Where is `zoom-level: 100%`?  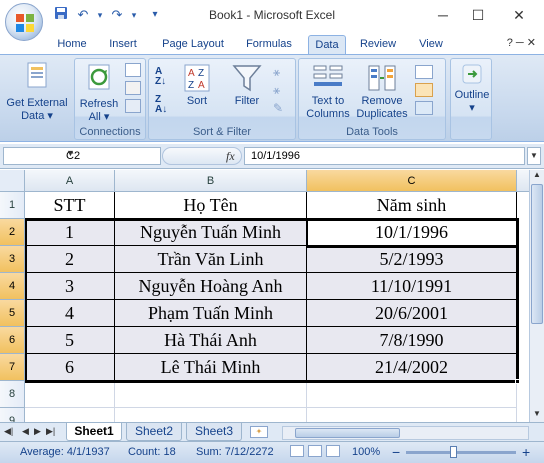 zoom-level: 100% is located at coordinates (366, 452).